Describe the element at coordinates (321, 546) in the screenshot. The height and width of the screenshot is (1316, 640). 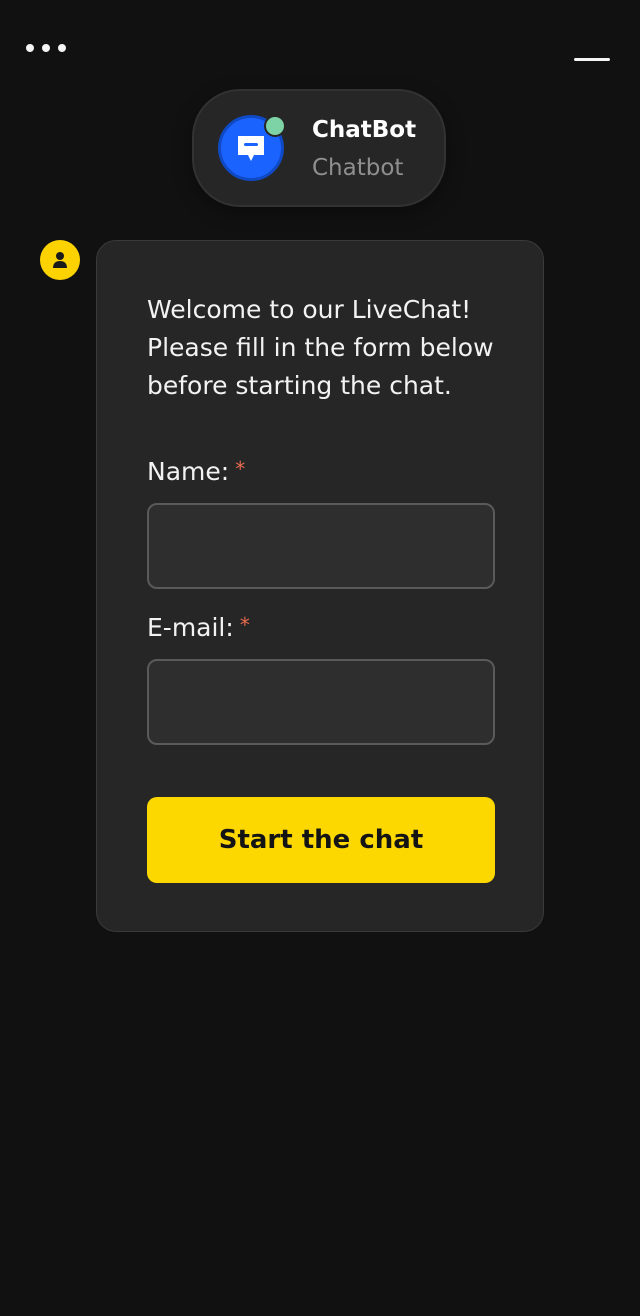
I see `name-input` at that location.